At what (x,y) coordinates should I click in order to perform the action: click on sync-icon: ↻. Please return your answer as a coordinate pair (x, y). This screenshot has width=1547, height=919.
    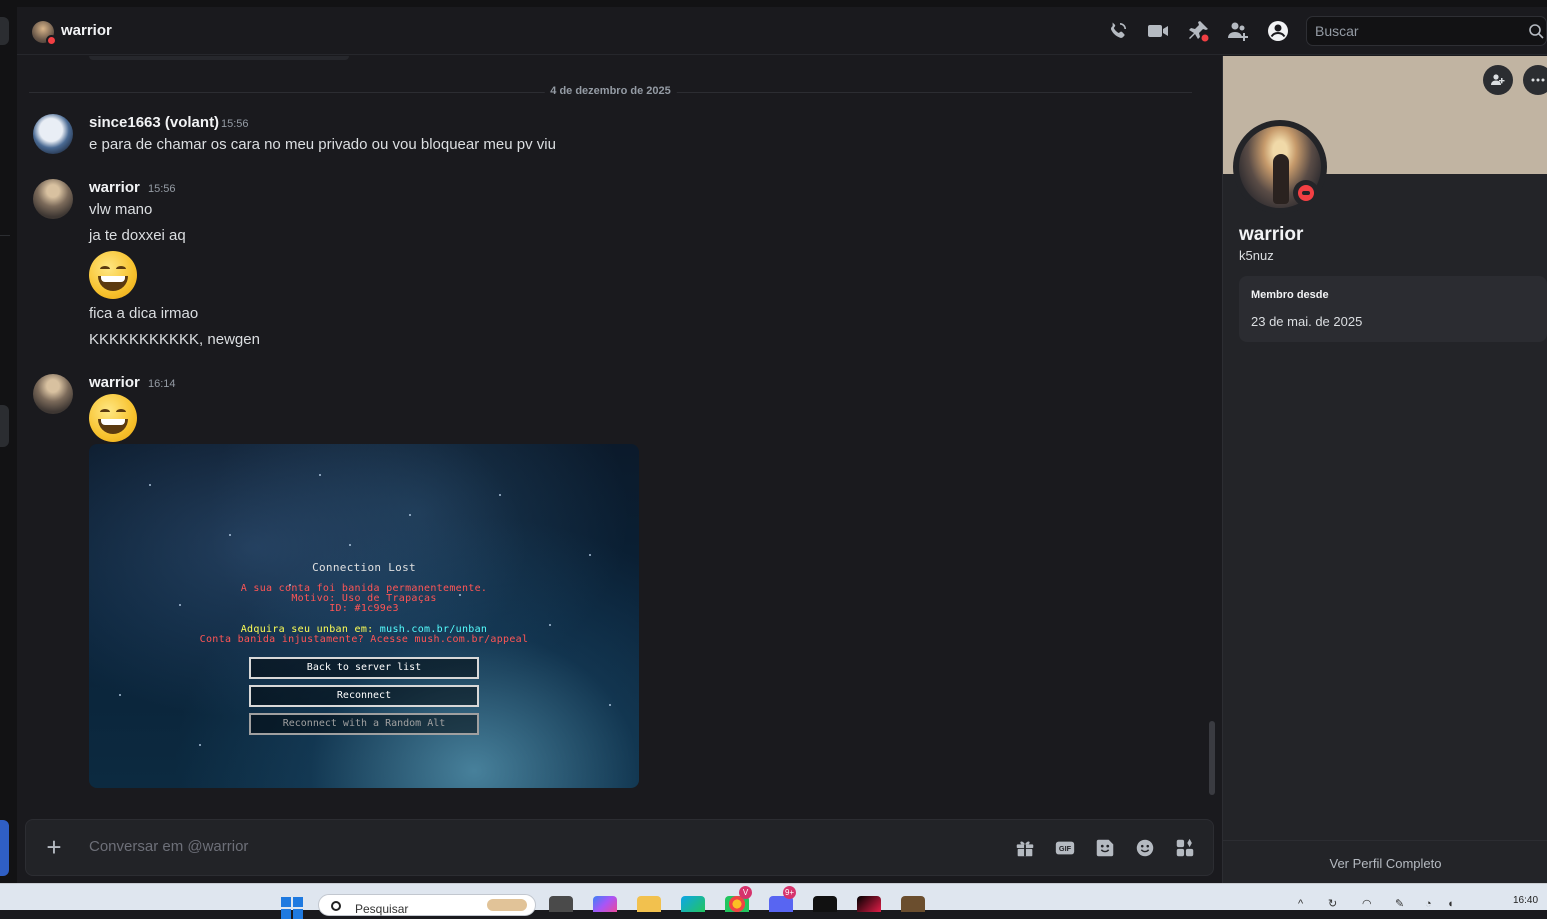
    Looking at the image, I should click on (1334, 904).